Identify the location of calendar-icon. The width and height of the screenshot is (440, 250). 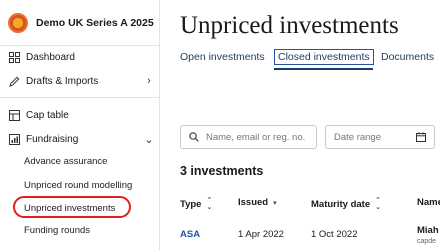
(421, 138).